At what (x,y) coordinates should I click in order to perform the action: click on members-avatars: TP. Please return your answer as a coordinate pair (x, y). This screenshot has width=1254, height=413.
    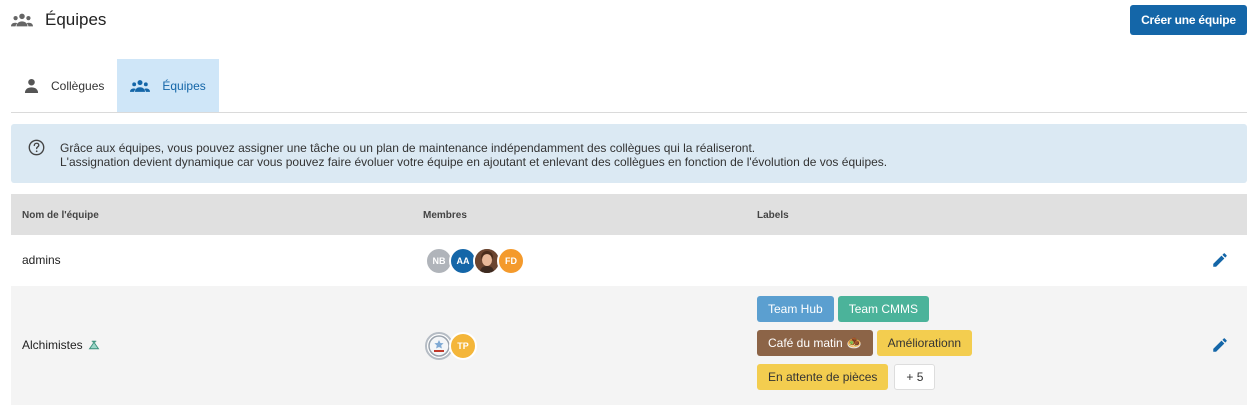
    Looking at the image, I should click on (451, 346).